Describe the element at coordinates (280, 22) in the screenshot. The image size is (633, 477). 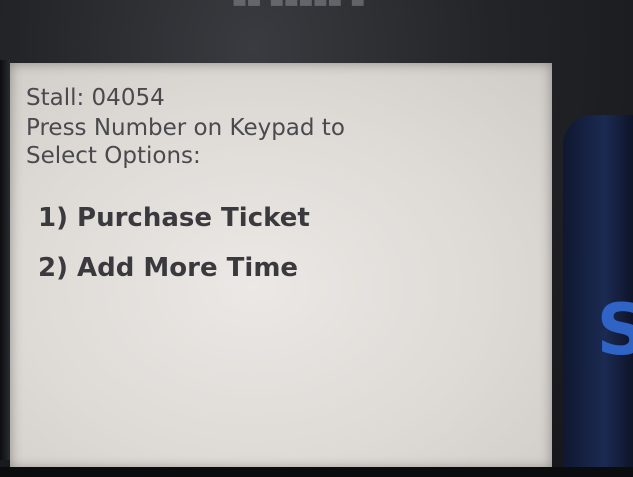
I see `brand-tagline` at that location.